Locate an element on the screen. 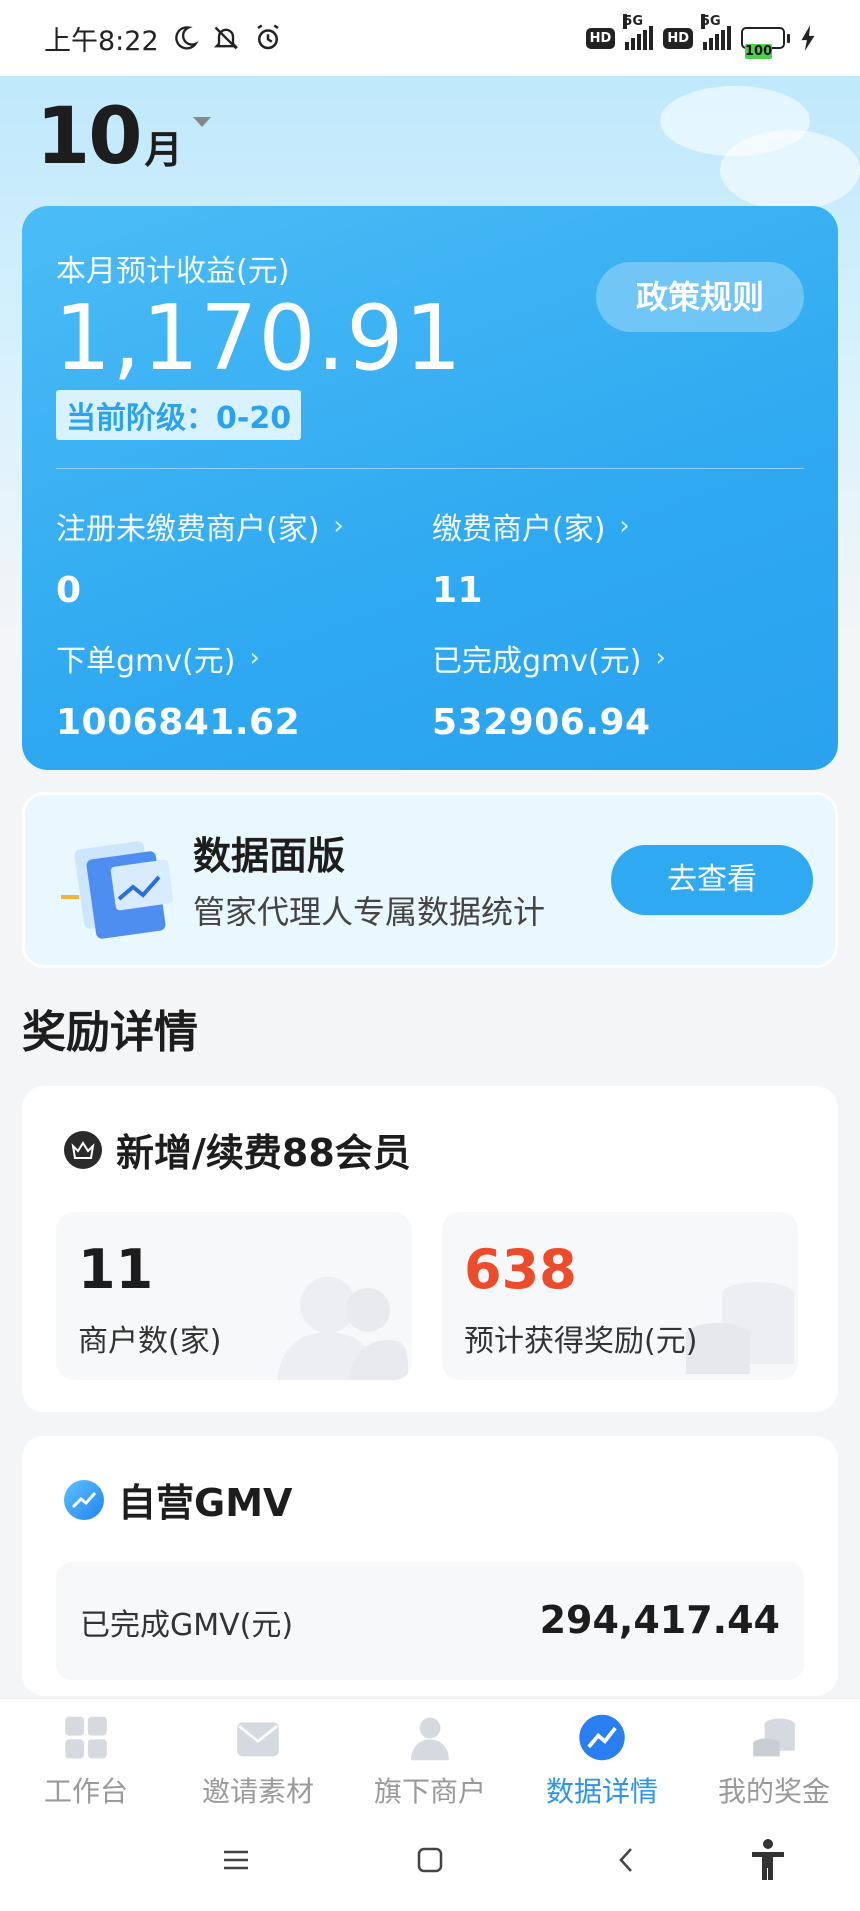 This screenshot has height=1911, width=860. tab-label: 工作台 is located at coordinates (85, 1791).